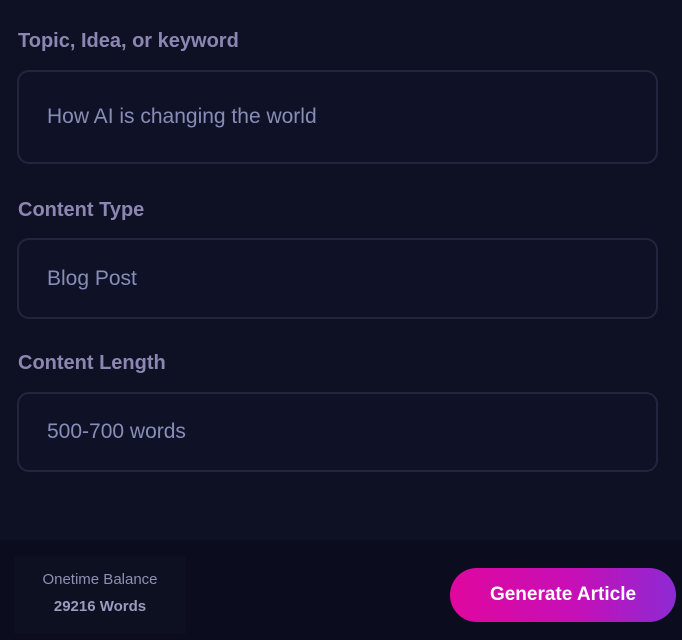  I want to click on topic-label: Topic, Idea, or keyword, so click(128, 41).